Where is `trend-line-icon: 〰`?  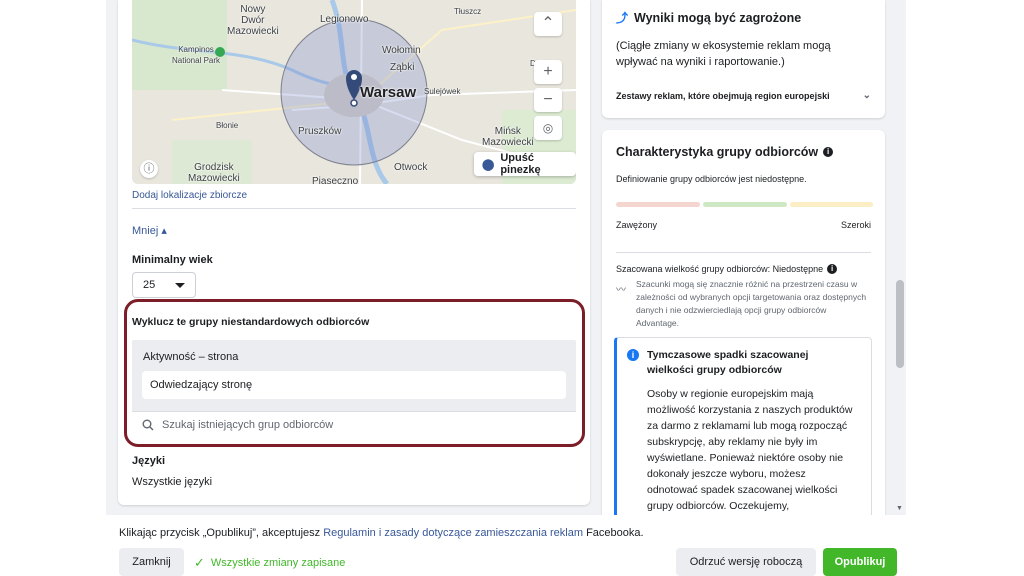 trend-line-icon: 〰 is located at coordinates (621, 290).